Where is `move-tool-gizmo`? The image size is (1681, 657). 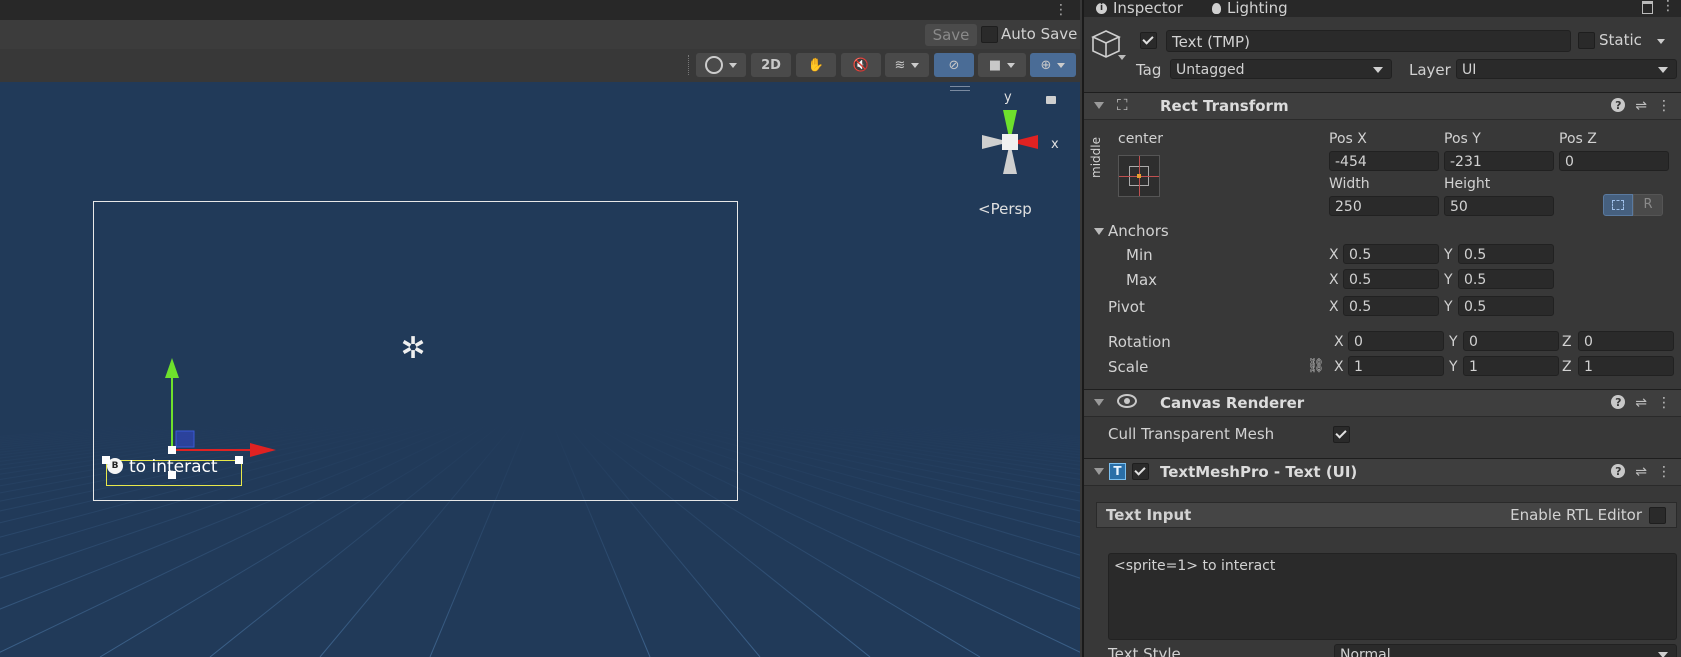
move-tool-gizmo is located at coordinates (240, 417).